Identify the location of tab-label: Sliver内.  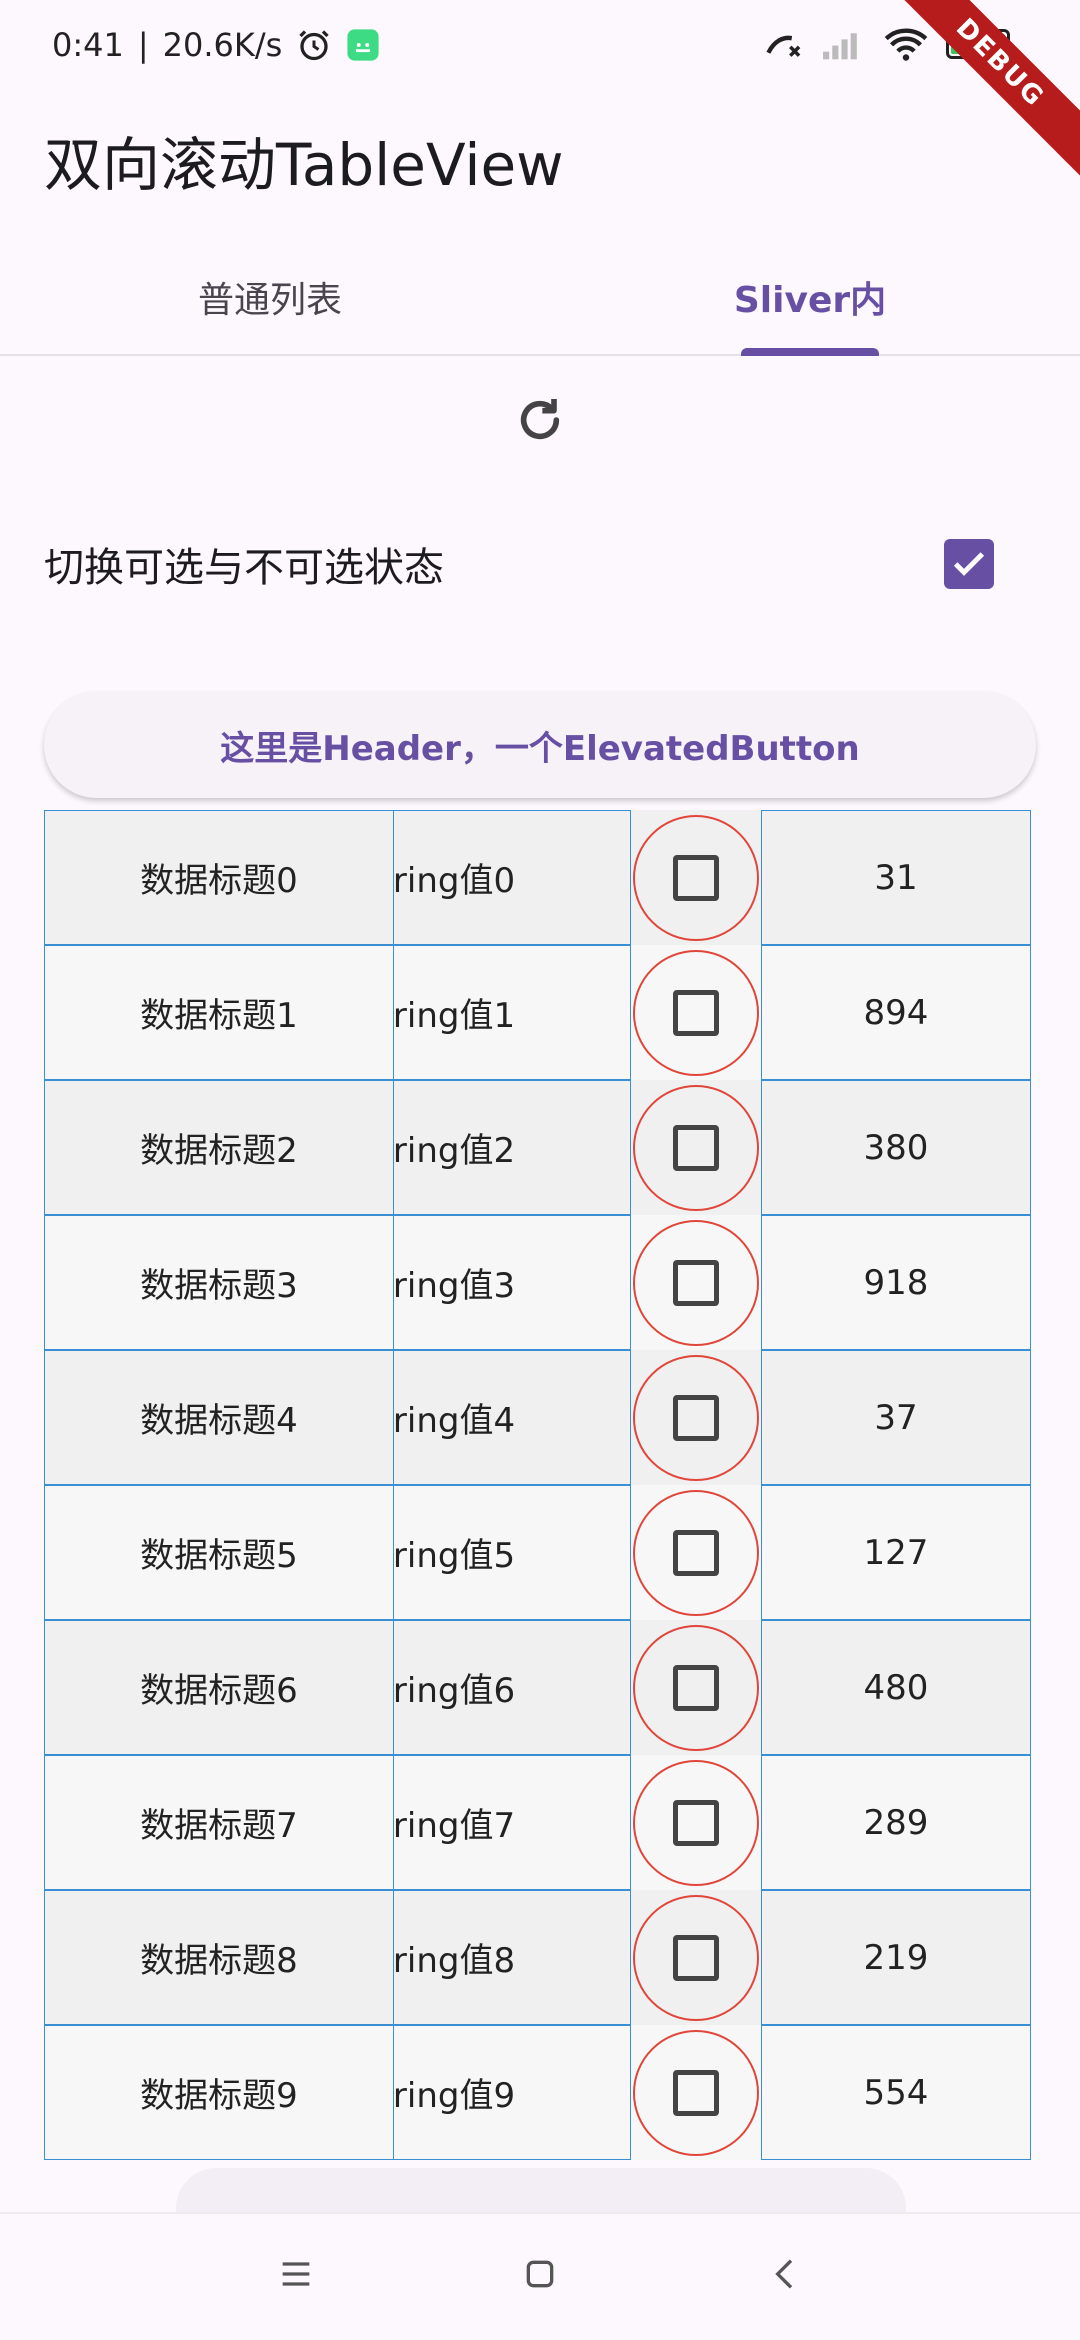
(810, 300).